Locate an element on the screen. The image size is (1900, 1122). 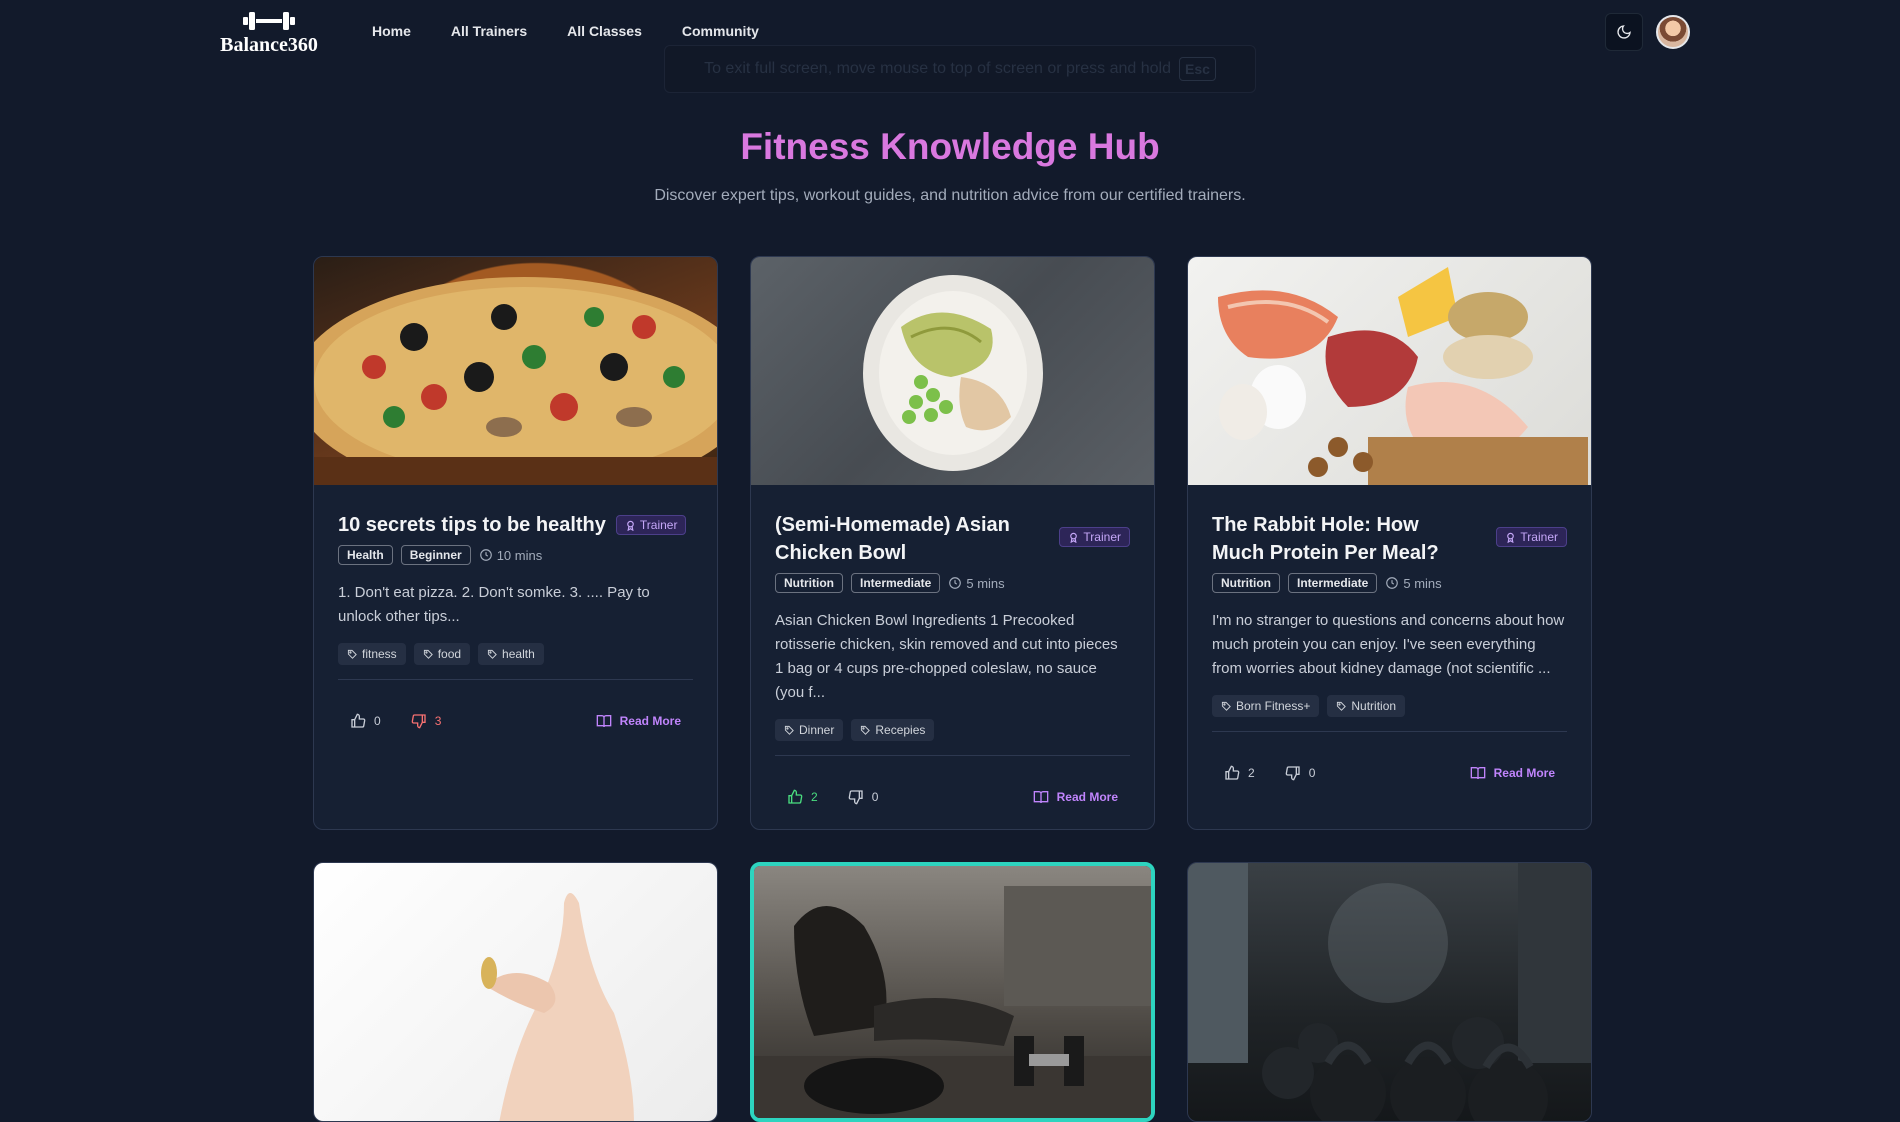
tag-label: Nutrition is located at coordinates (1374, 706).